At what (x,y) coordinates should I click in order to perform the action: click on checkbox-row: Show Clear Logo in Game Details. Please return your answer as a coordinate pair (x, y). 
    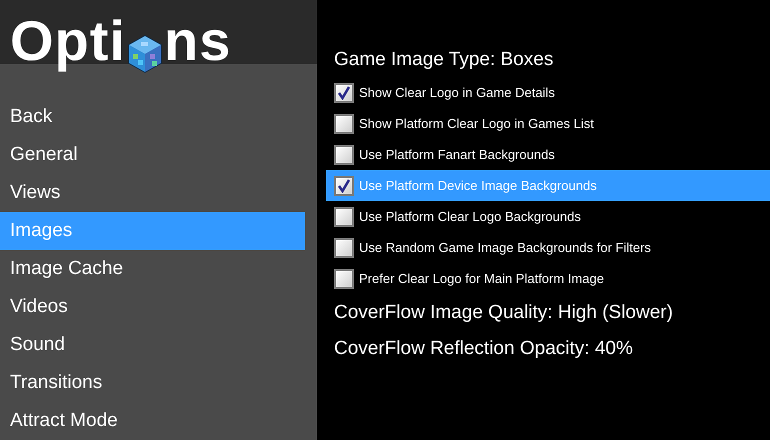
    Looking at the image, I should click on (548, 92).